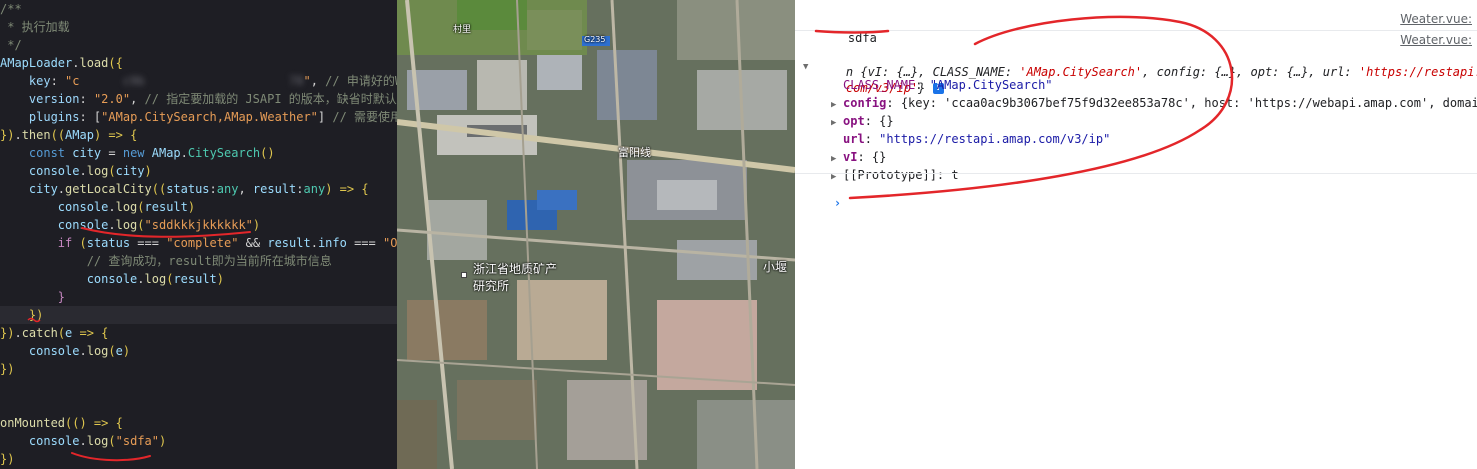  I want to click on code-line: }, so click(32, 297).